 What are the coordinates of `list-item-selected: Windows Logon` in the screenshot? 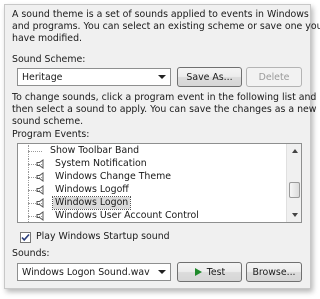 It's located at (152, 203).